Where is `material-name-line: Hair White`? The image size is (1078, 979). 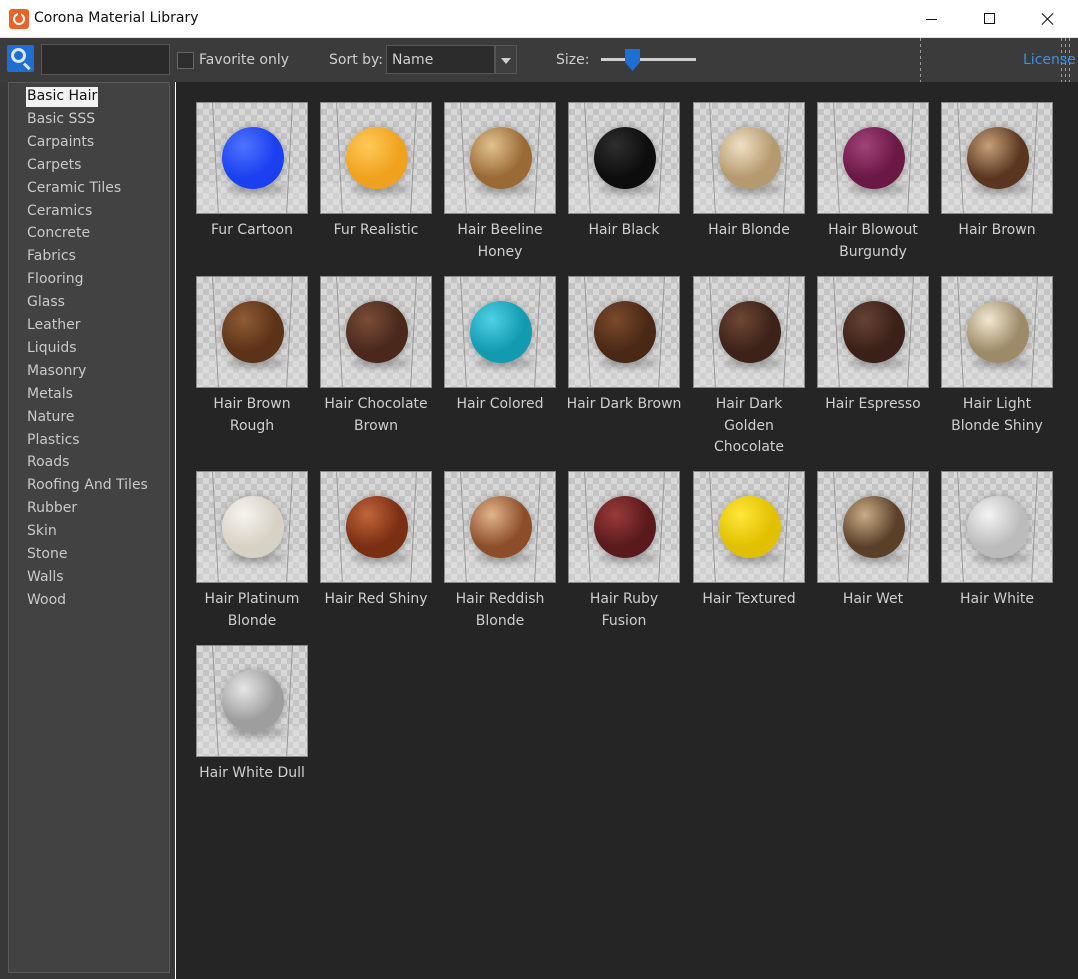 material-name-line: Hair White is located at coordinates (997, 599).